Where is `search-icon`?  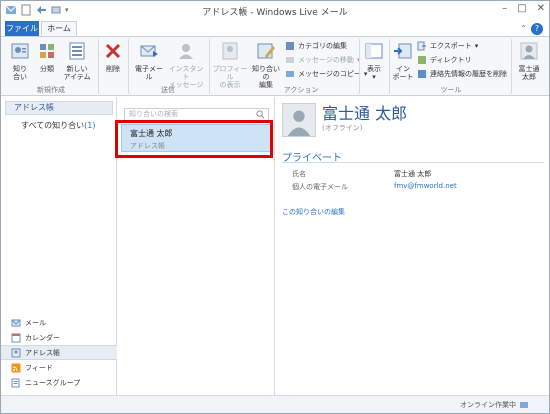
search-icon is located at coordinates (260, 114).